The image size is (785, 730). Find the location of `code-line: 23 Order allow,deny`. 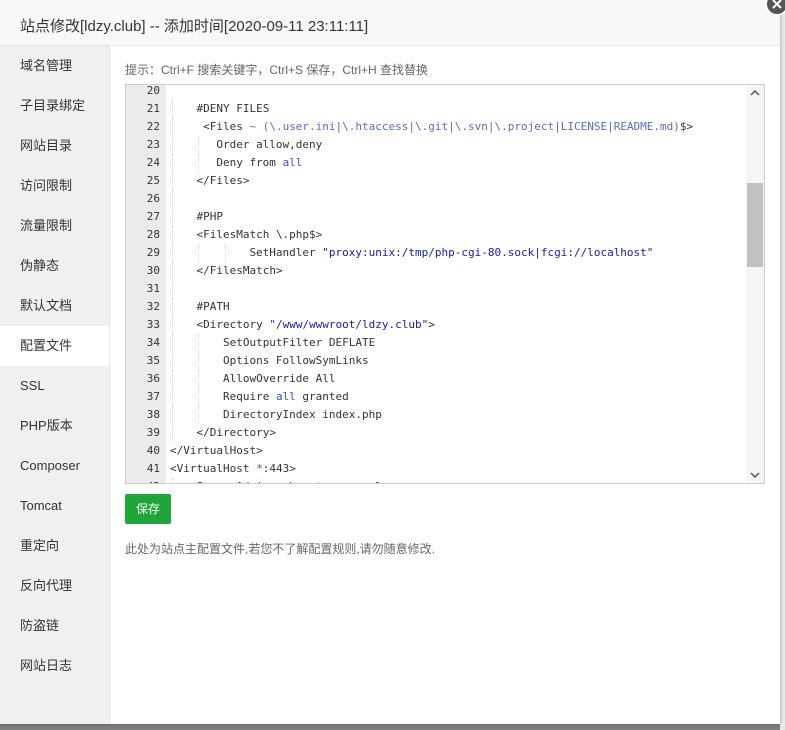

code-line: 23 Order allow,deny is located at coordinates (436, 145).